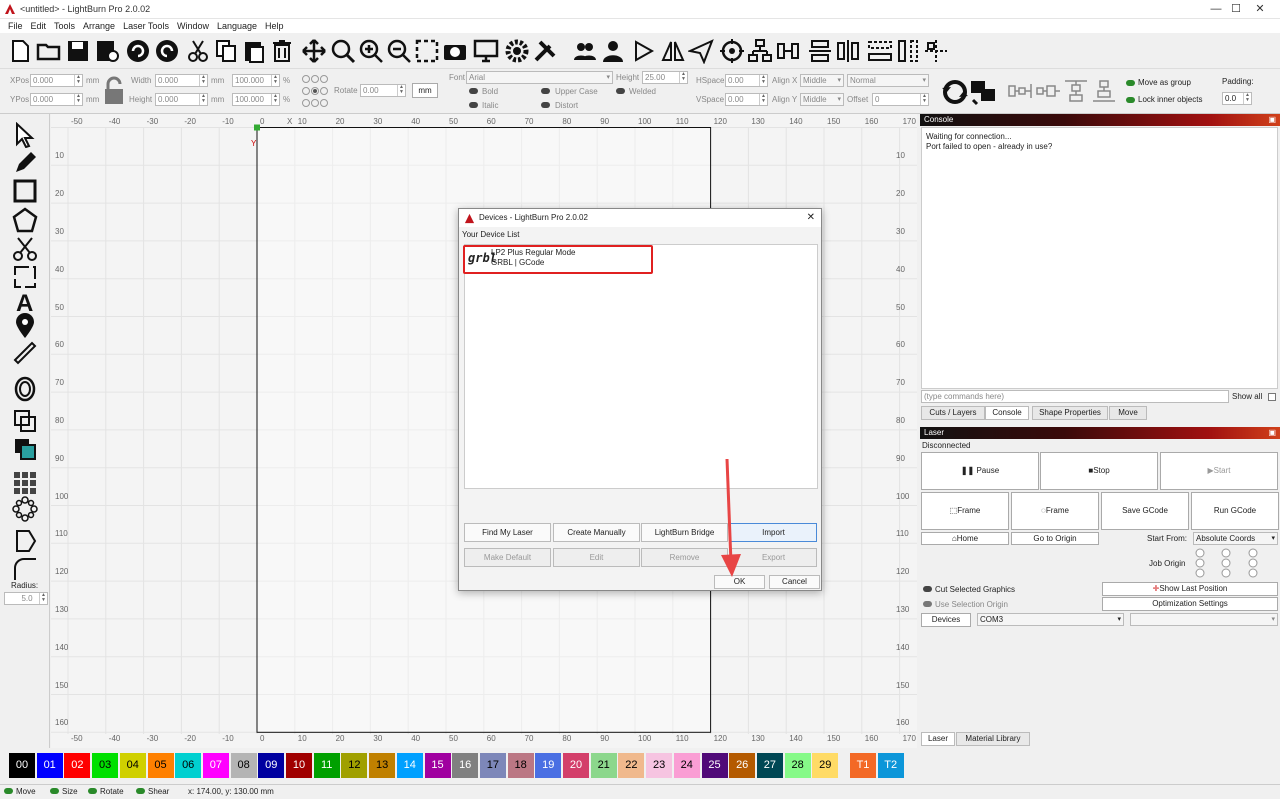 This screenshot has height=799, width=1280. I want to click on console-command-input: (type commands here), so click(1075, 396).